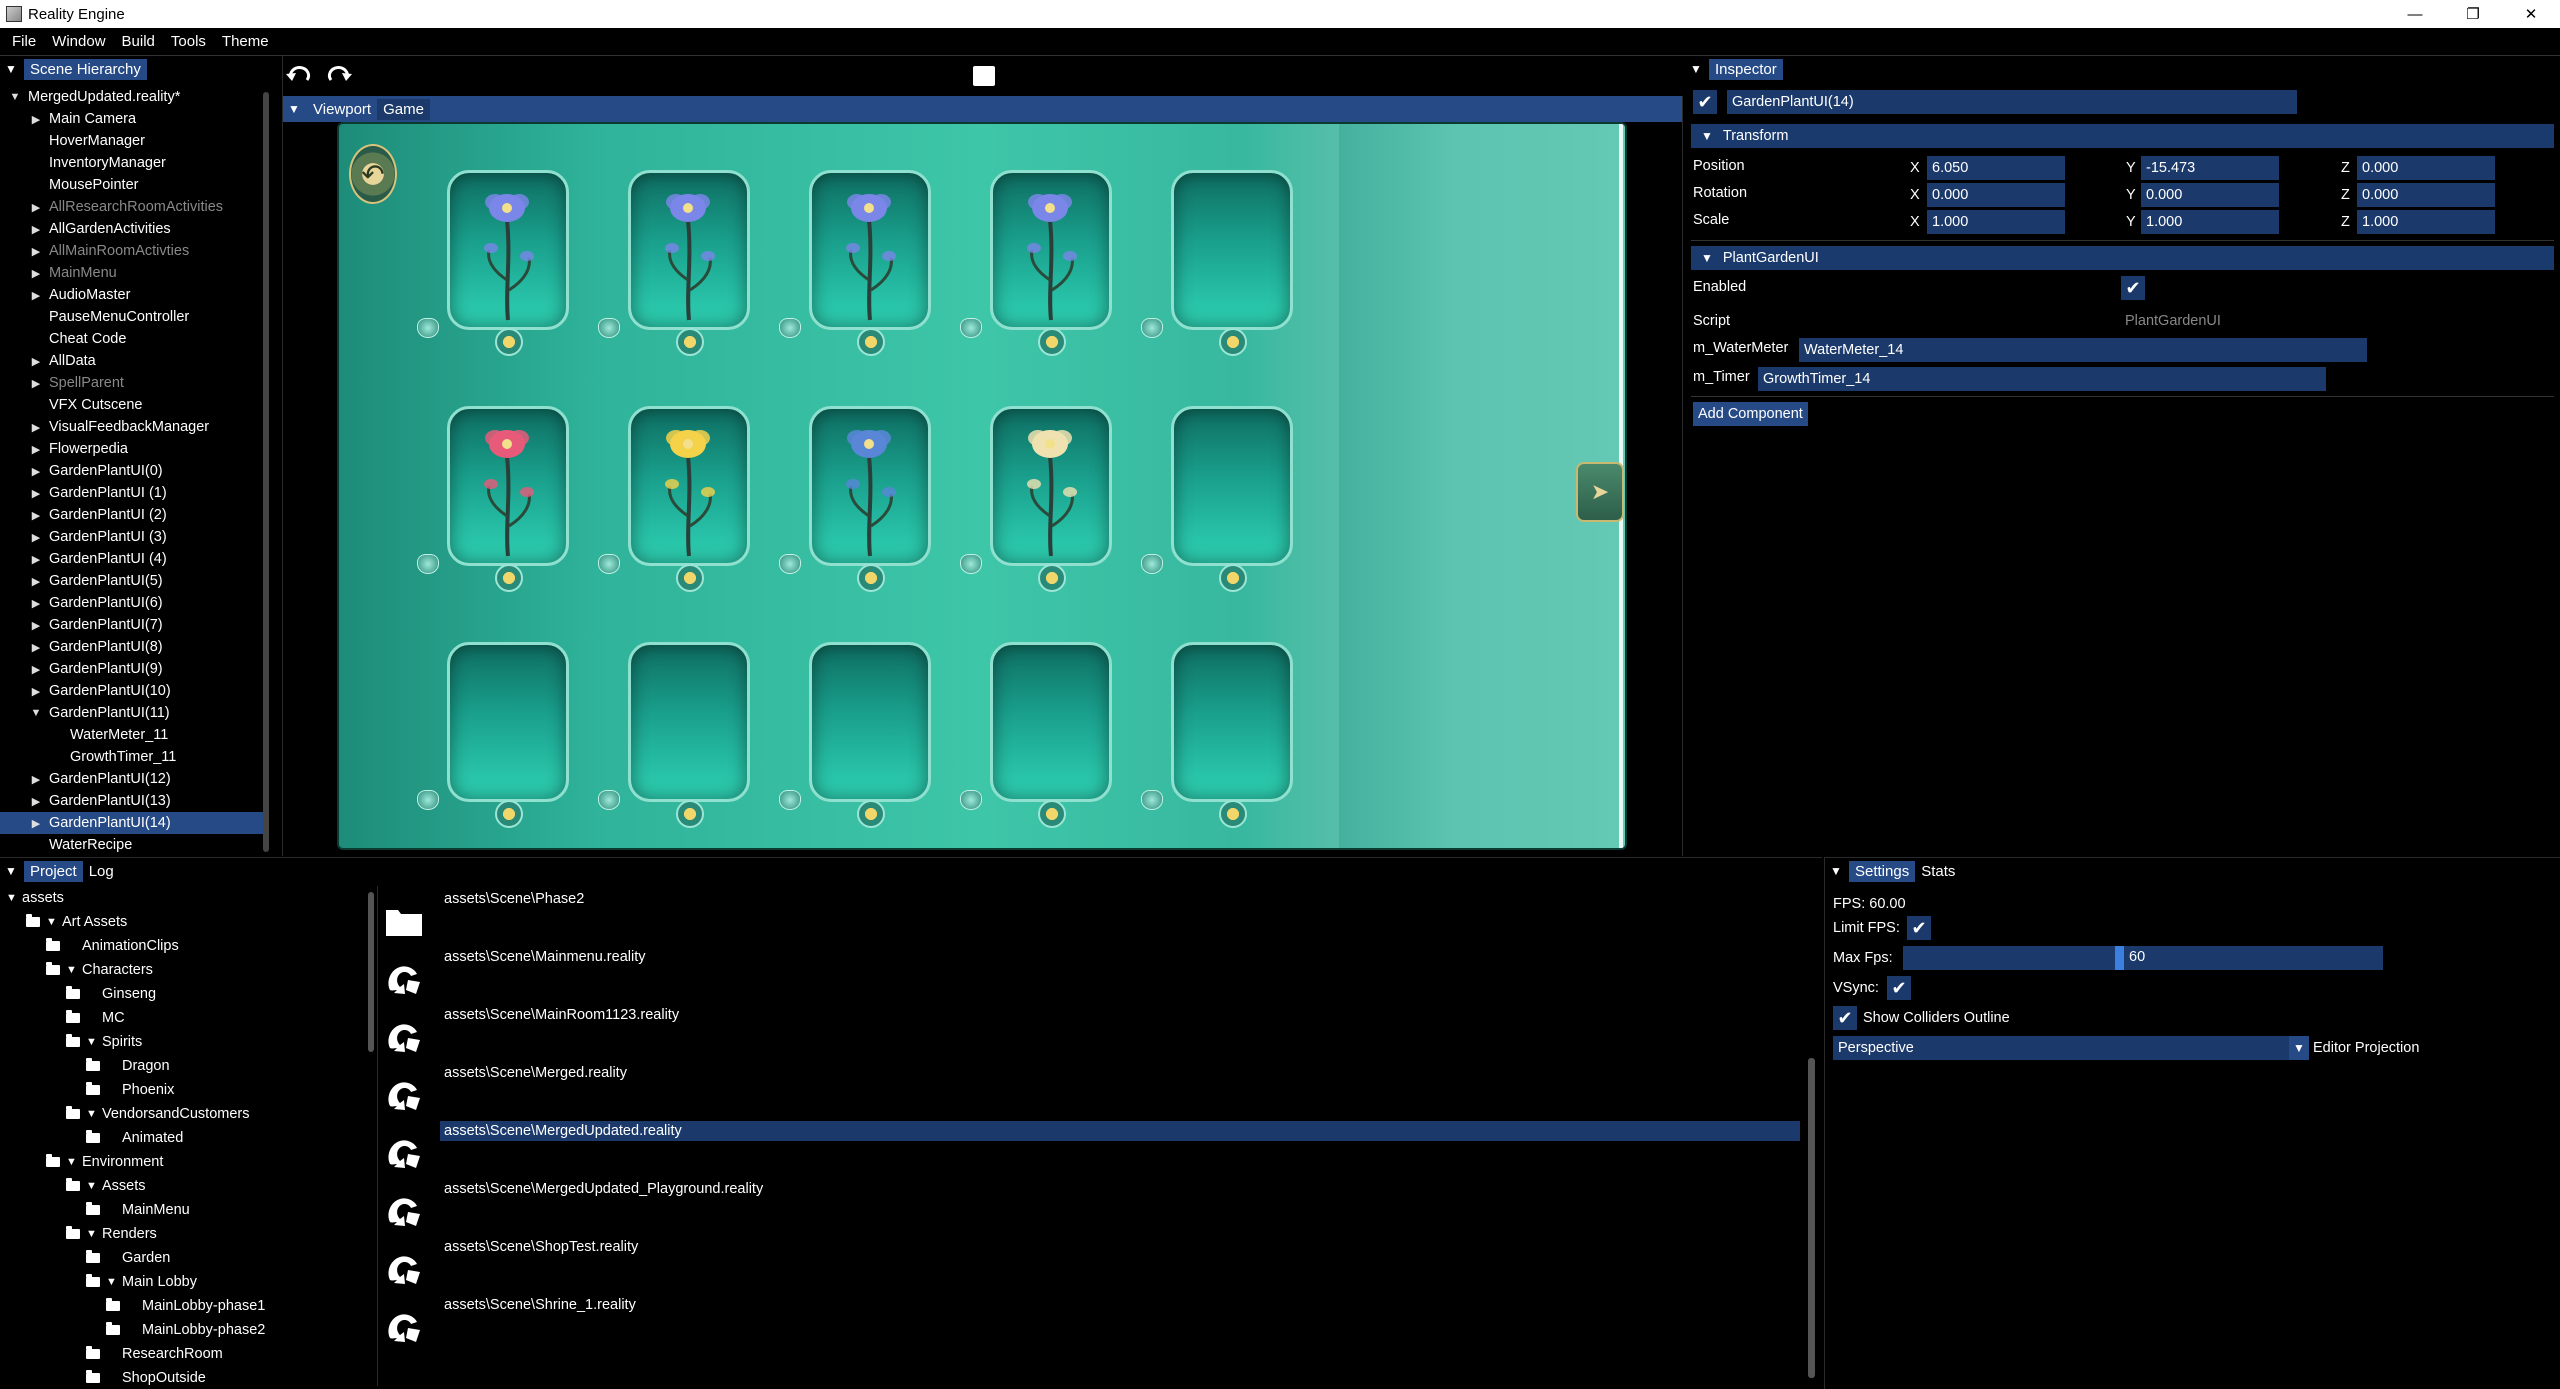  Describe the element at coordinates (134, 779) in the screenshot. I see `hierarchy-item: ▶ GardenPlantUI(12)` at that location.